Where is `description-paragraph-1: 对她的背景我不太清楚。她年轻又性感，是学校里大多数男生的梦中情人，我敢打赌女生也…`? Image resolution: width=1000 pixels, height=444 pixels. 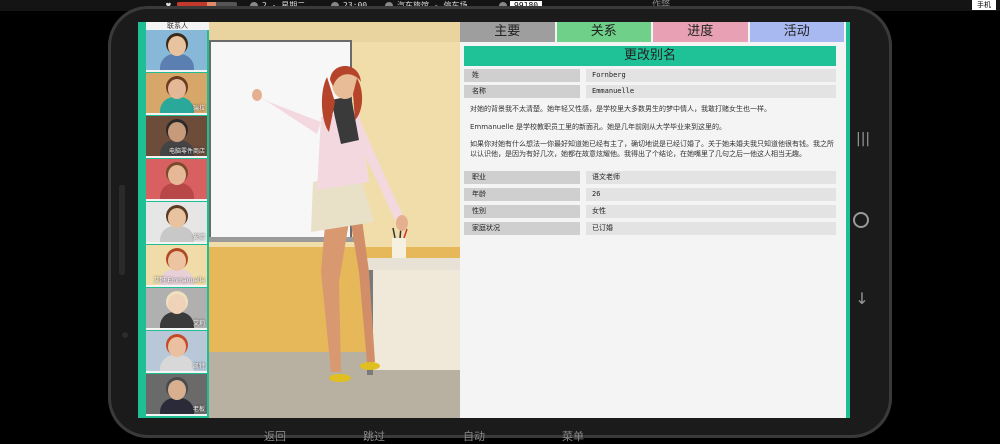 description-paragraph-1: 对她的背景我不太清楚。她年轻又性感，是学校里大多数男生的梦中情人，我敢打赌女生也… is located at coordinates (620, 109).